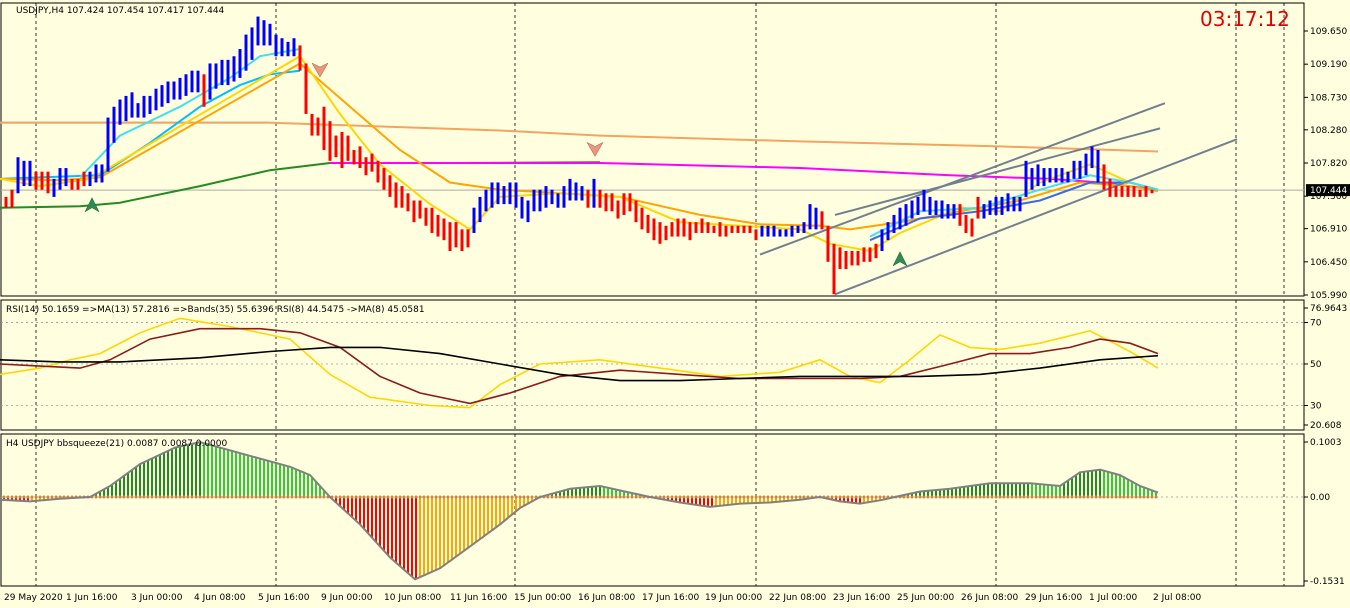 This screenshot has width=1350, height=608. Describe the element at coordinates (220, 598) in the screenshot. I see `x-tick-label: 4 Jun 08:00` at that location.